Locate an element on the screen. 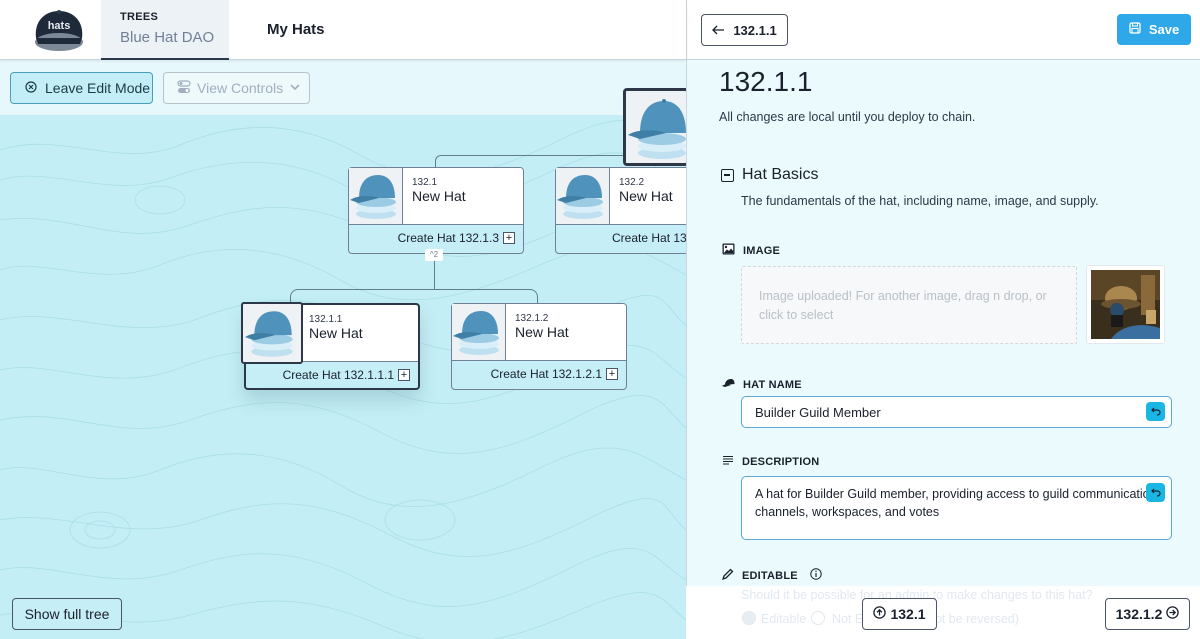 The image size is (1200, 639). hat-card-header: 132.1 New Hat is located at coordinates (436, 196).